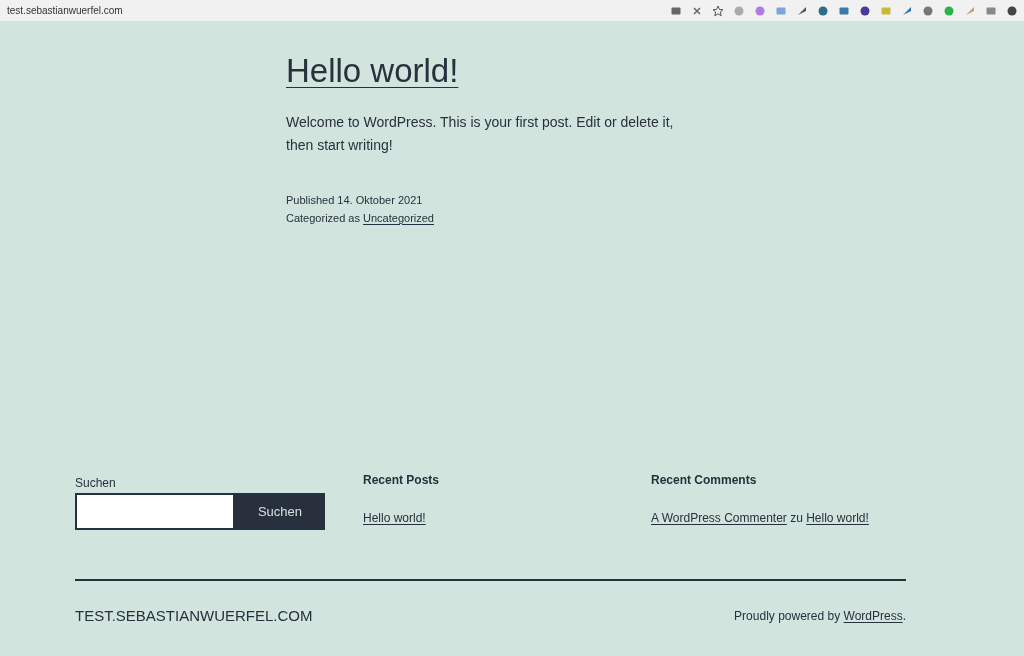  I want to click on recent-comment: A WordPress Commenter zu Hello world!, so click(760, 518).